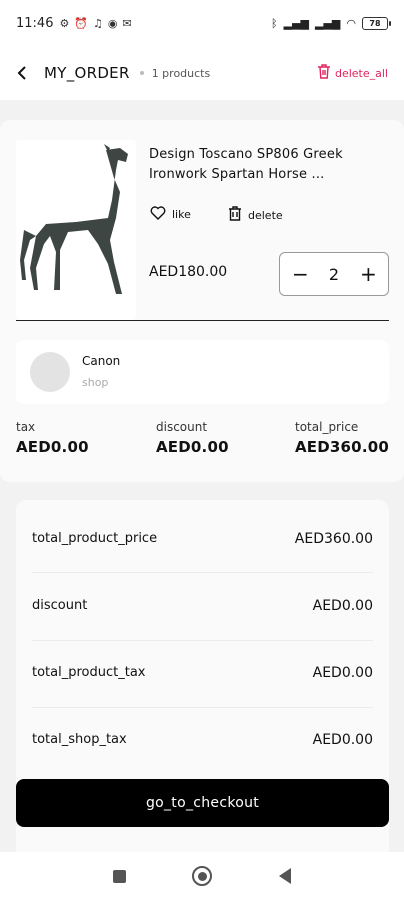 This screenshot has height=900, width=404. Describe the element at coordinates (79, 739) in the screenshot. I see `summary-label: total_shop_tax` at that location.